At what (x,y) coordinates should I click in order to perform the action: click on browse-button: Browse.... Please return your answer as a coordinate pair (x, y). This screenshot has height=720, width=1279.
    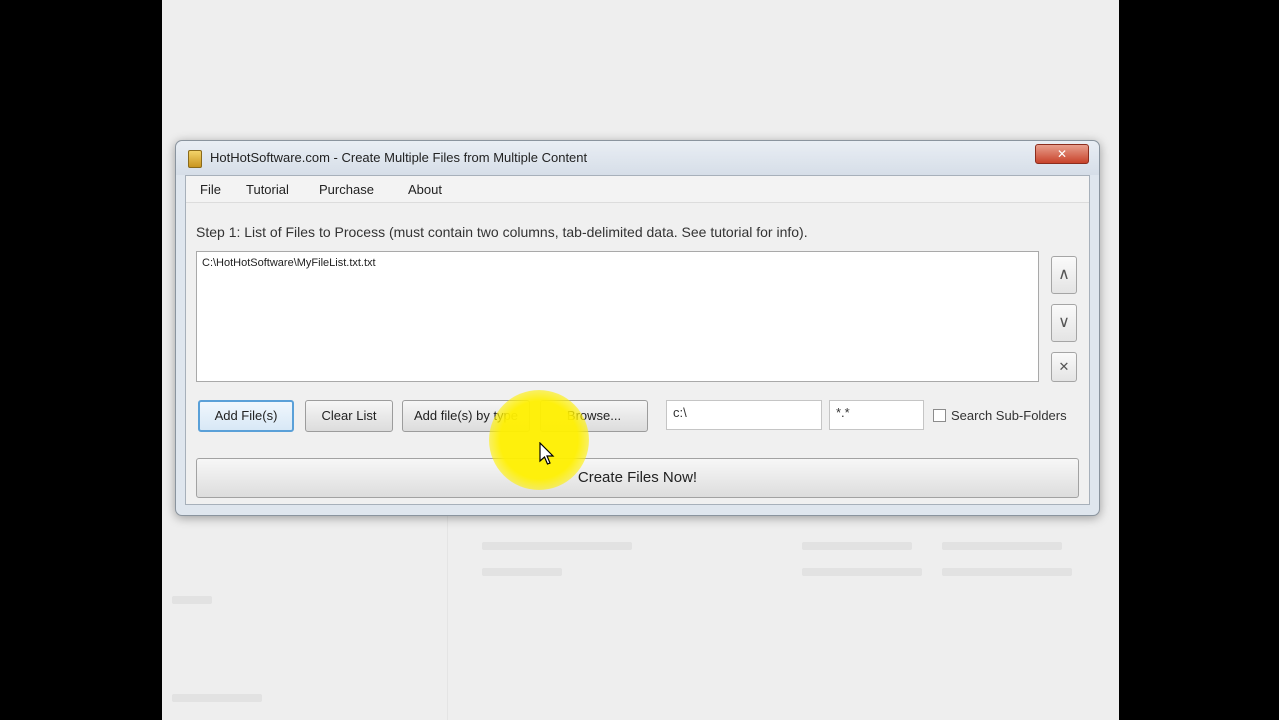
    Looking at the image, I should click on (594, 416).